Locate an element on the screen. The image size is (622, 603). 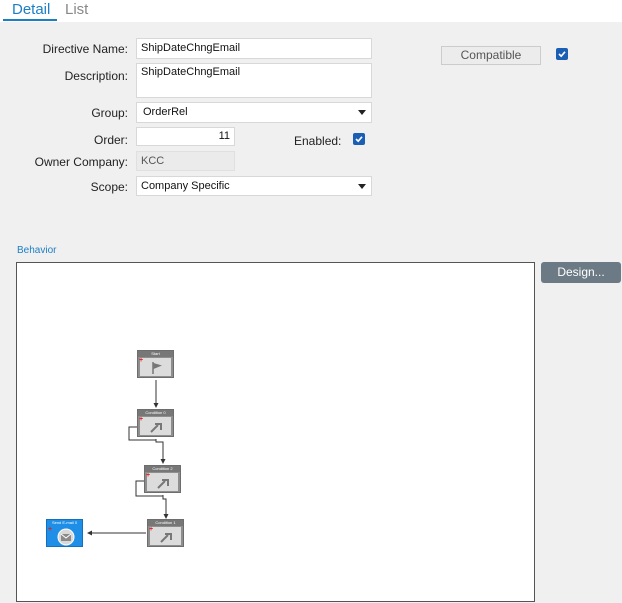
enabled-checkbox is located at coordinates (359, 139).